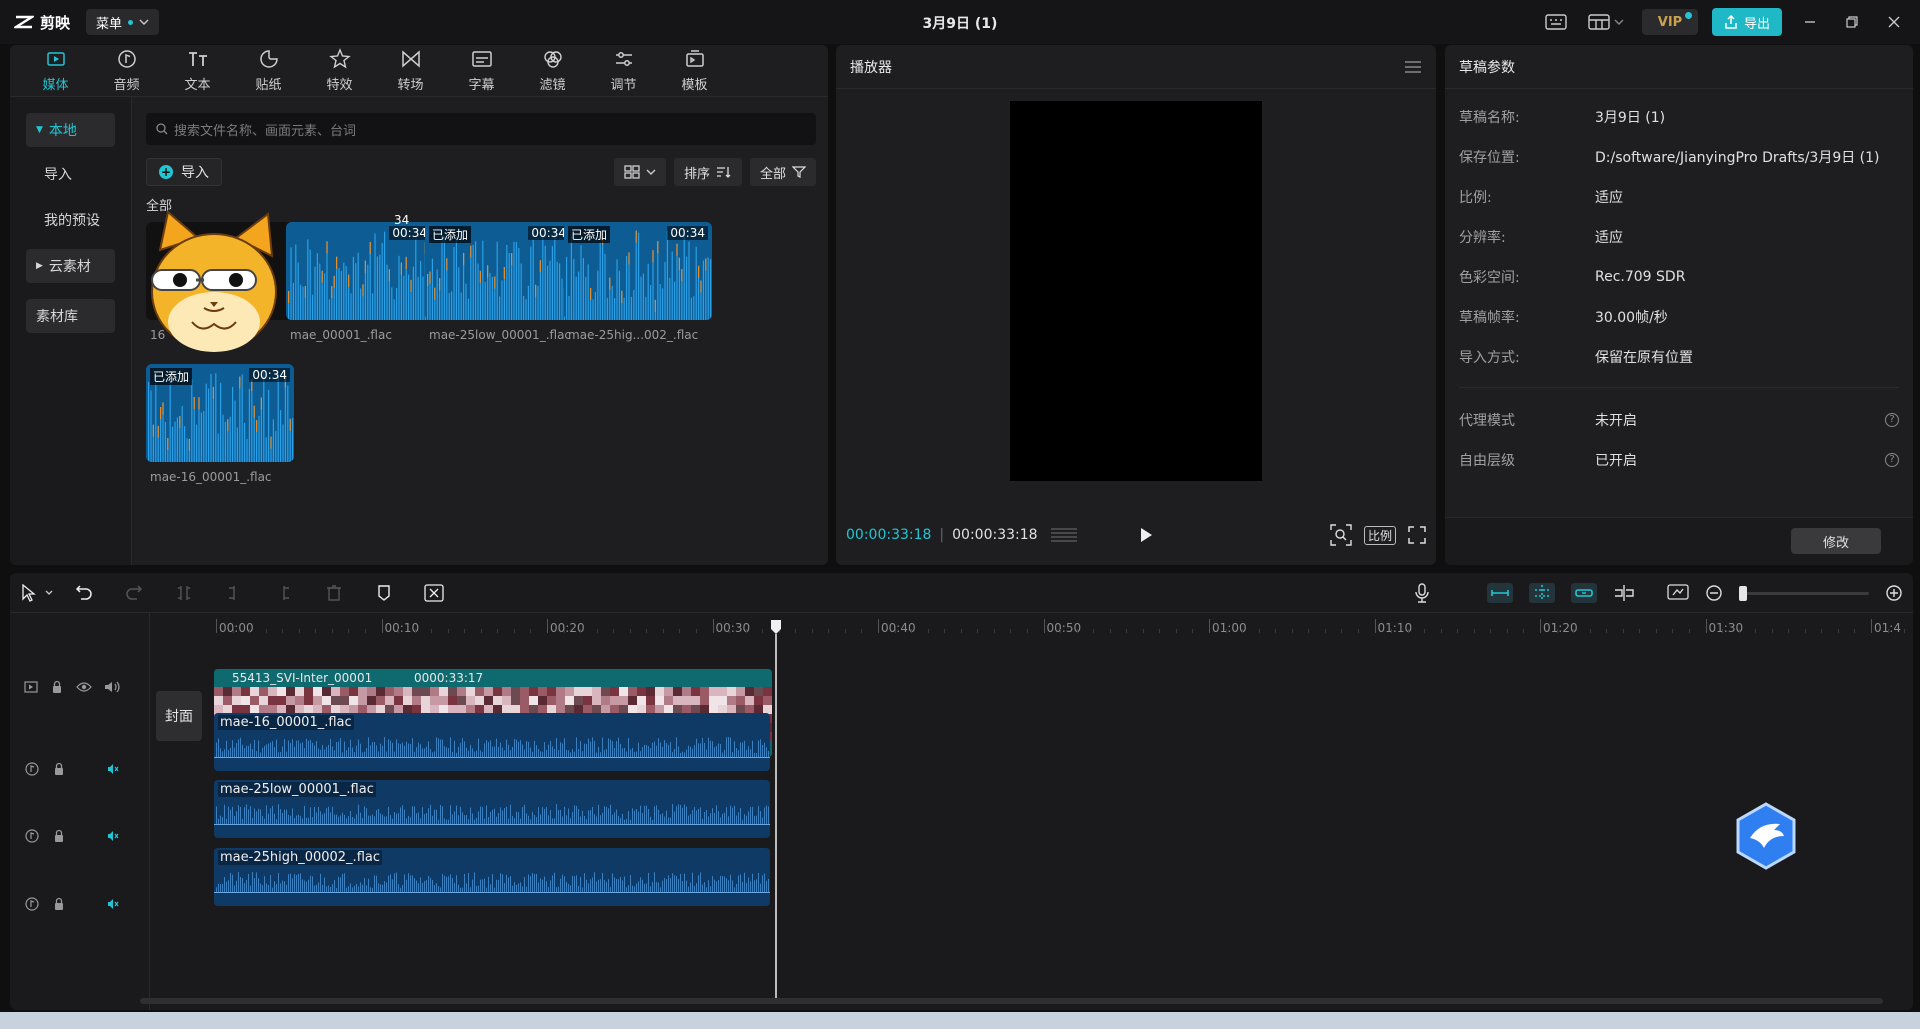 The height and width of the screenshot is (1029, 1920). I want to click on playhead, so click(776, 809).